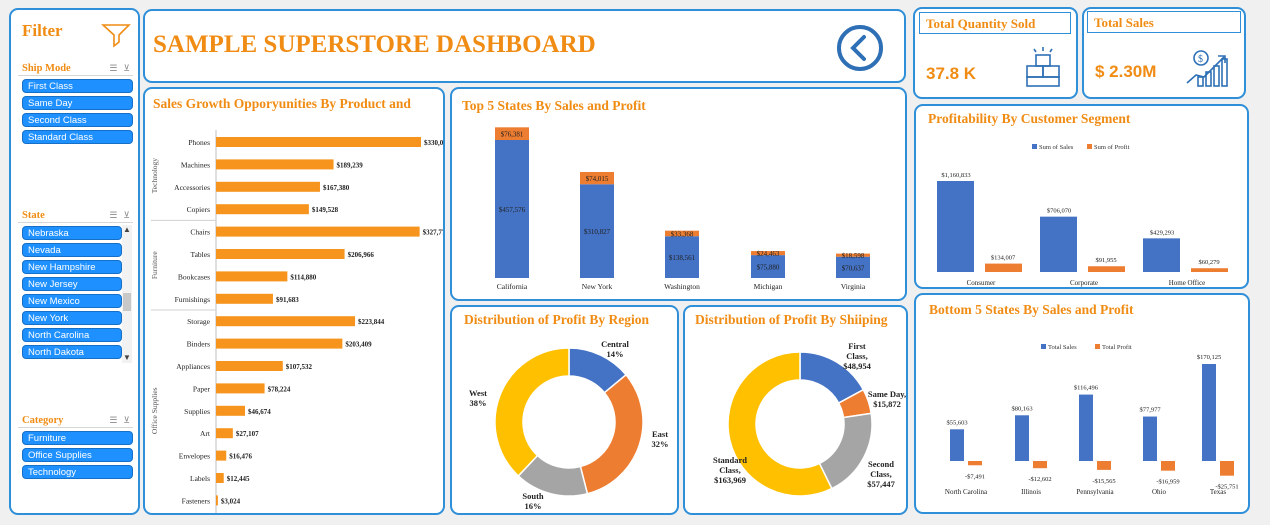  Describe the element at coordinates (1209, 357) in the screenshot. I see `sales-value-label: $170,125` at that location.